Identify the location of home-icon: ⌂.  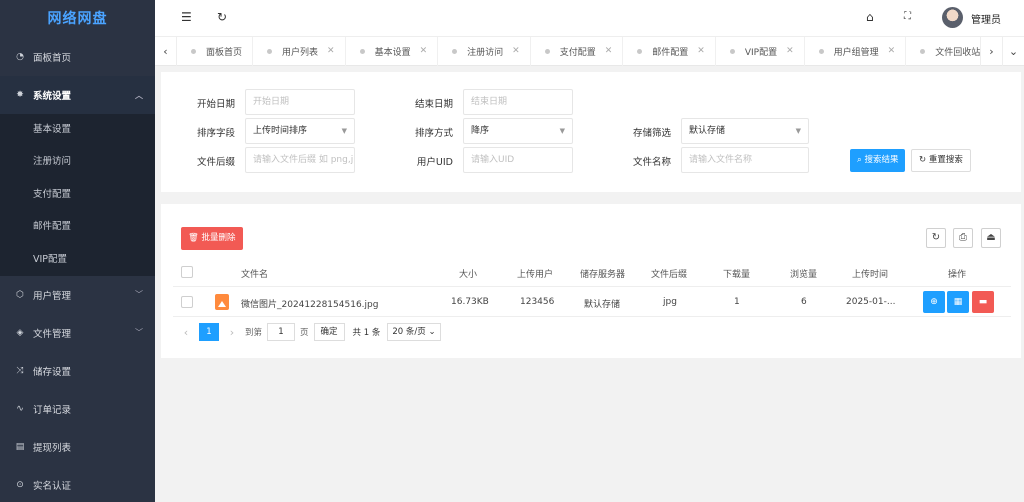
(870, 17).